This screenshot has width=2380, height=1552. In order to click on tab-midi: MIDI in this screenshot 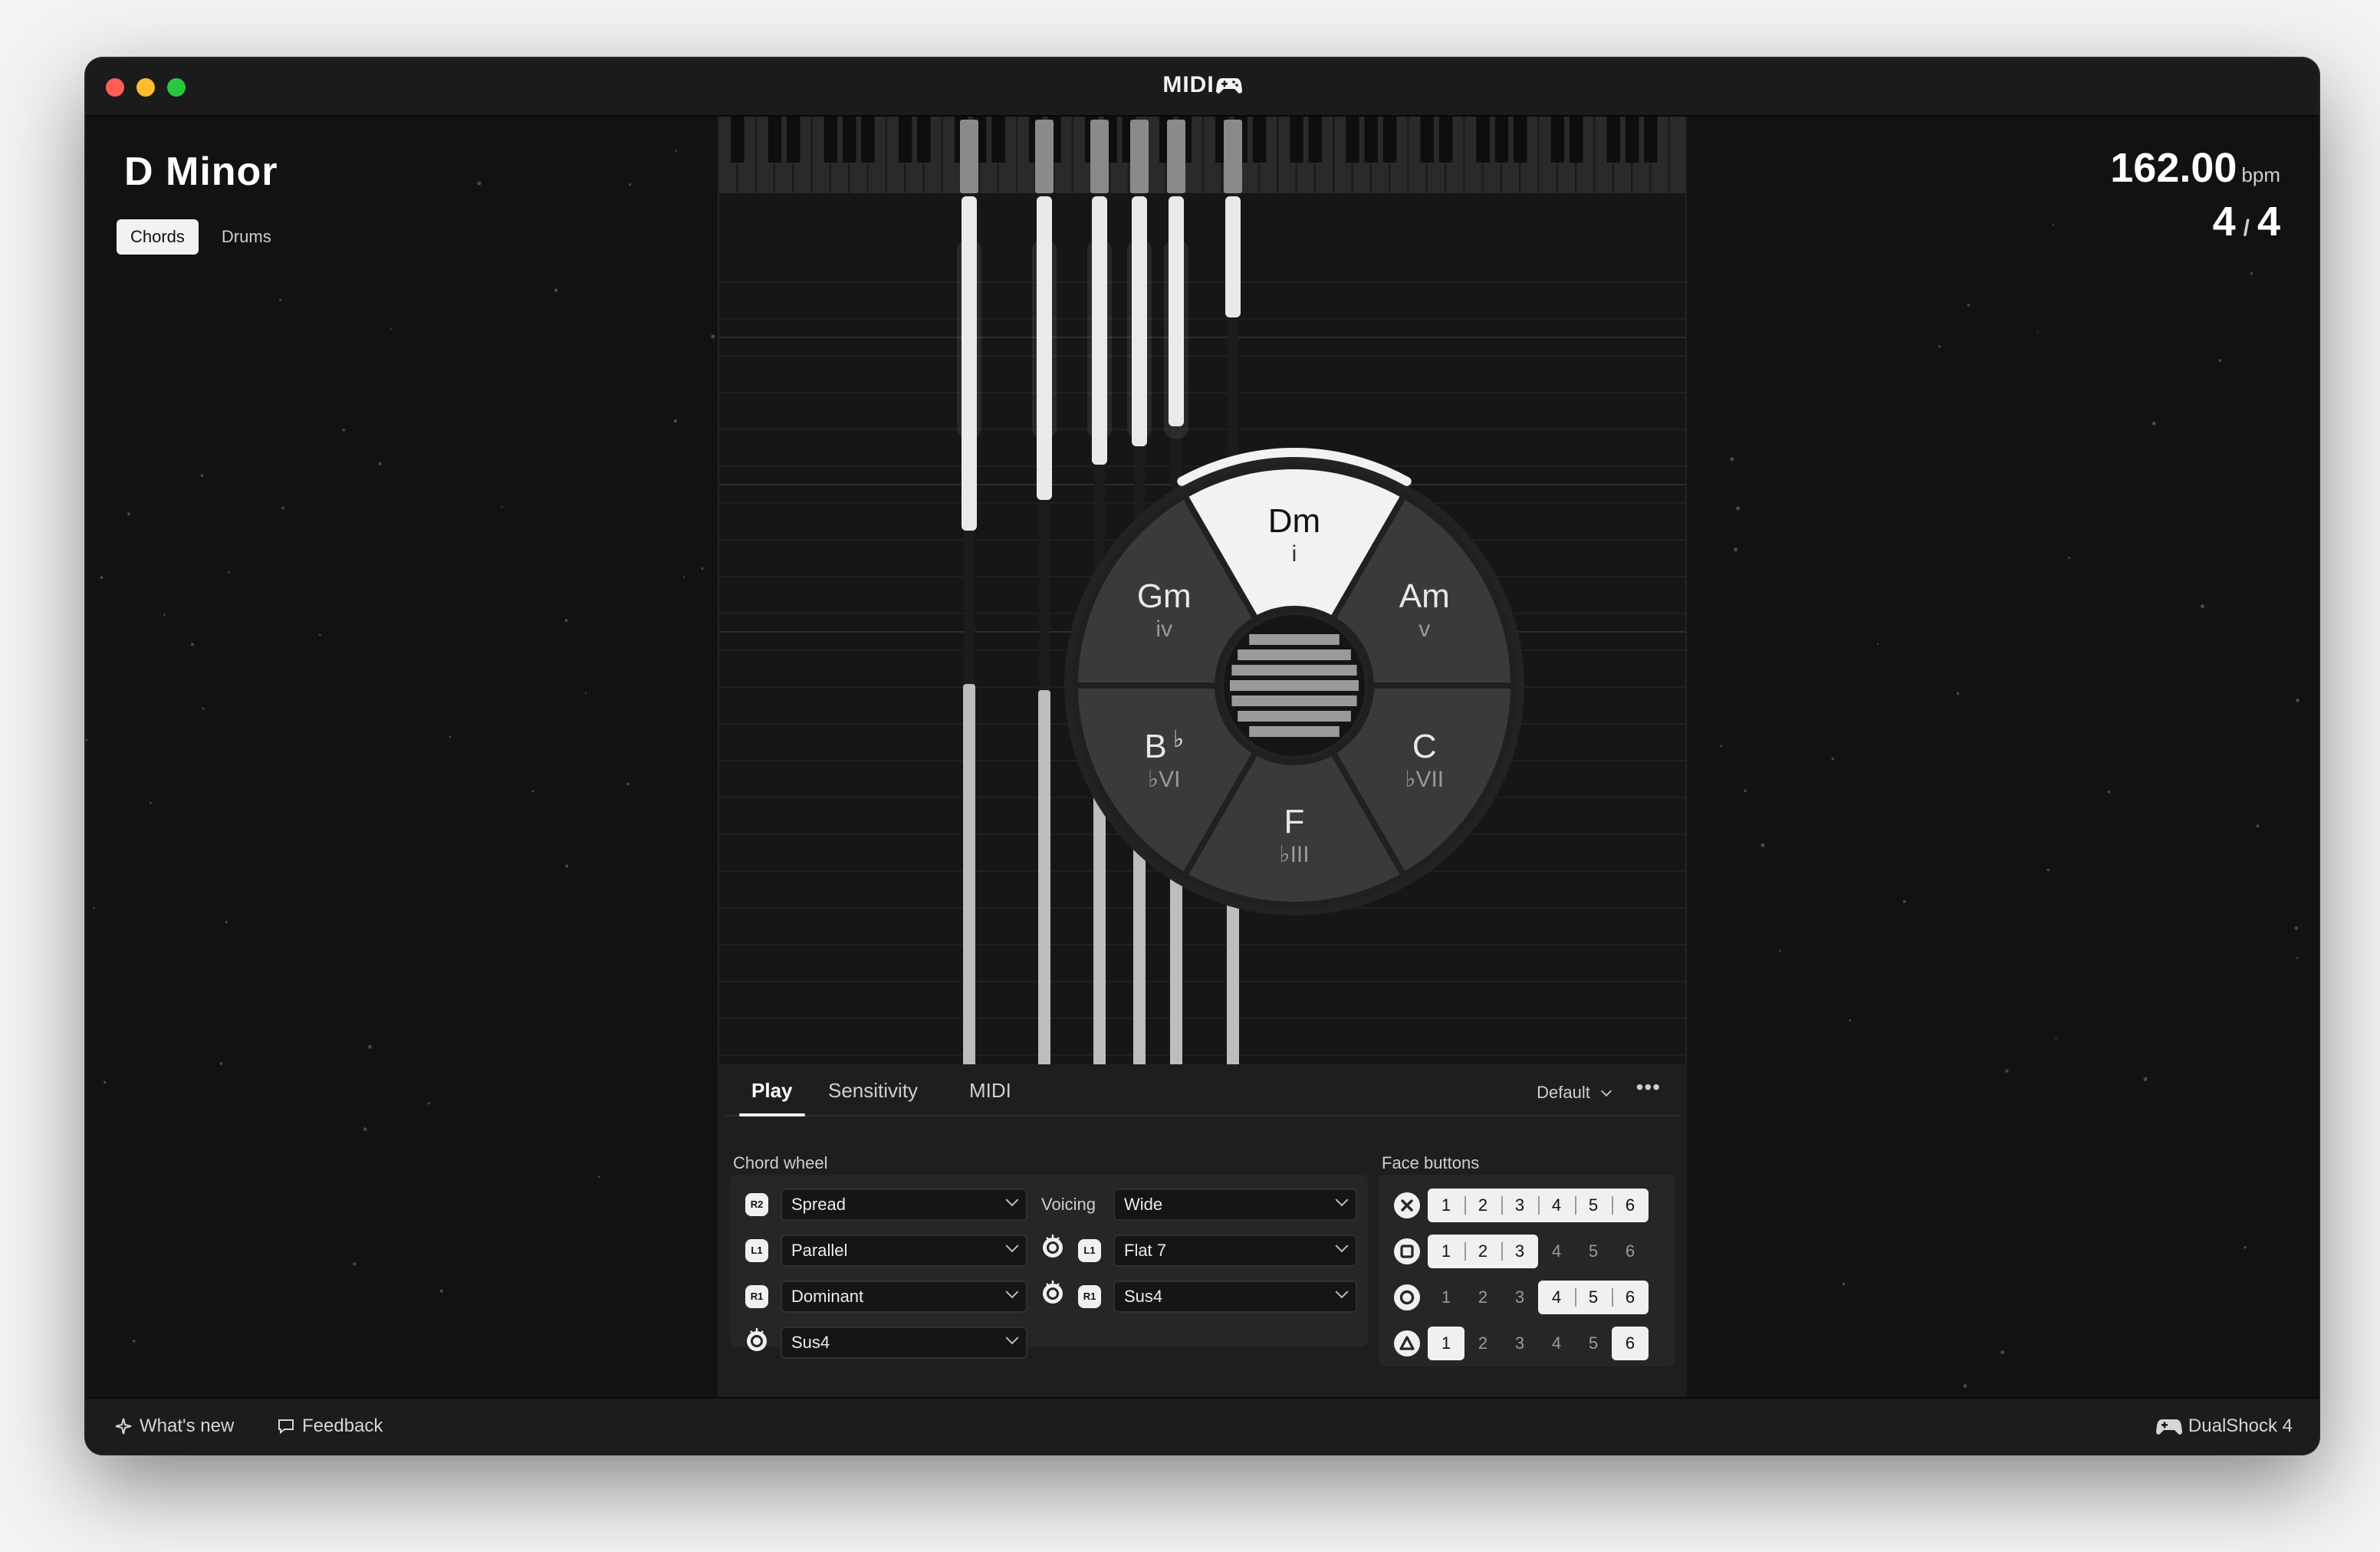, I will do `click(990, 1090)`.